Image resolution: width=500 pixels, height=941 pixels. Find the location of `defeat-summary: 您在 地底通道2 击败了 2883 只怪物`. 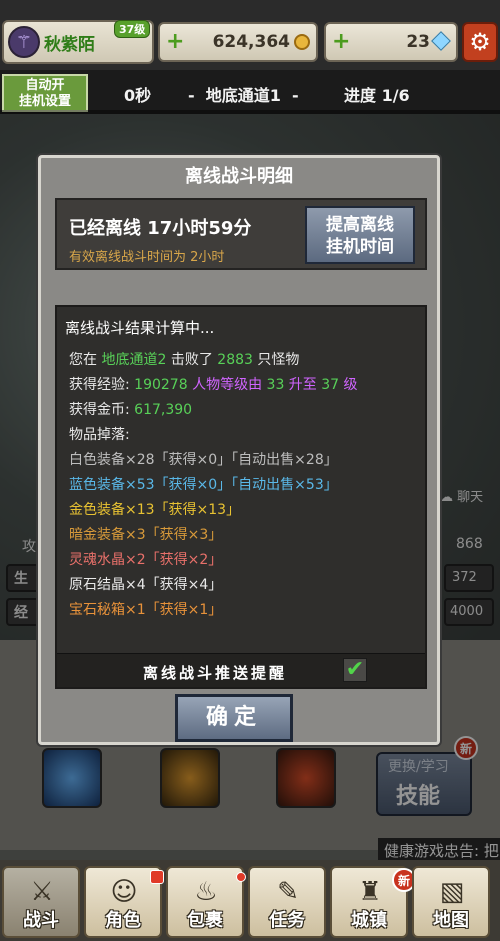

defeat-summary: 您在 地底通道2 击败了 2883 只怪物 is located at coordinates (184, 359).